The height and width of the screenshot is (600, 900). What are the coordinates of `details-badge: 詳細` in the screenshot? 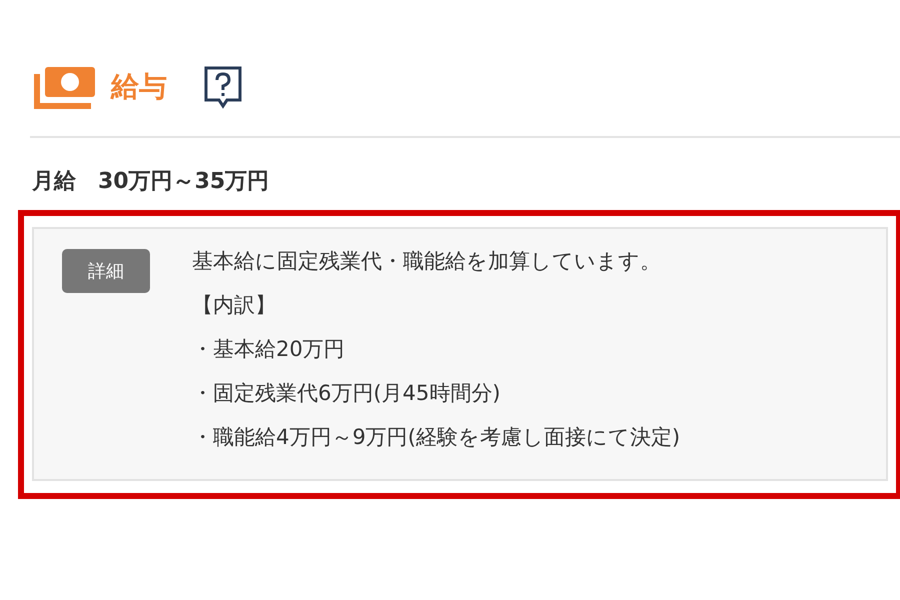 It's located at (106, 271).